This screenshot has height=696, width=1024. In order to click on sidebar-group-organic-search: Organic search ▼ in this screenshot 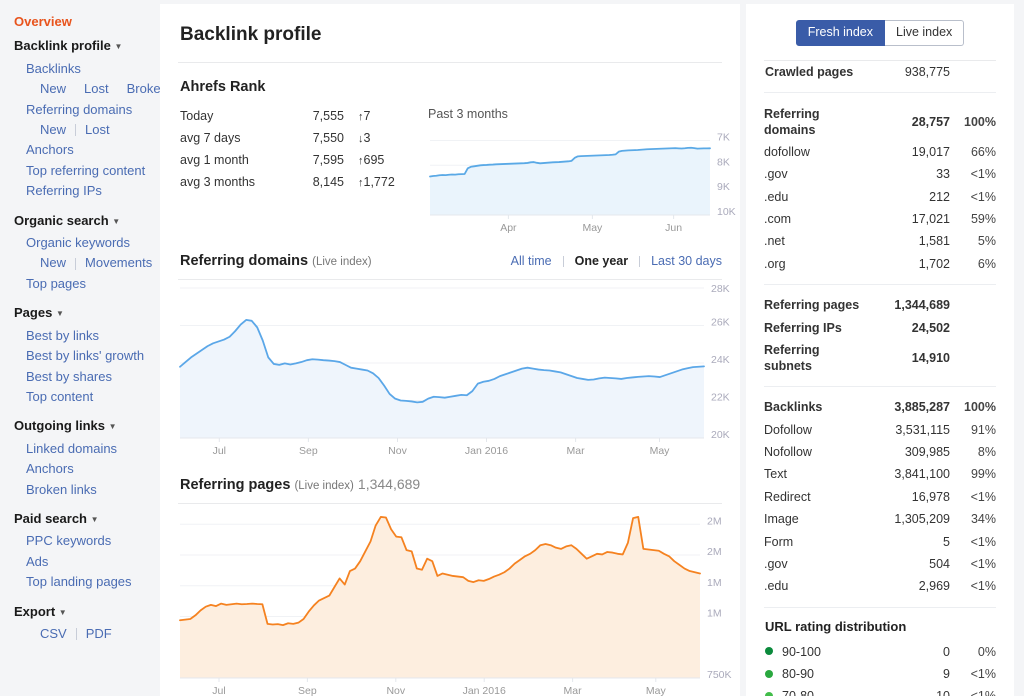, I will do `click(87, 222)`.